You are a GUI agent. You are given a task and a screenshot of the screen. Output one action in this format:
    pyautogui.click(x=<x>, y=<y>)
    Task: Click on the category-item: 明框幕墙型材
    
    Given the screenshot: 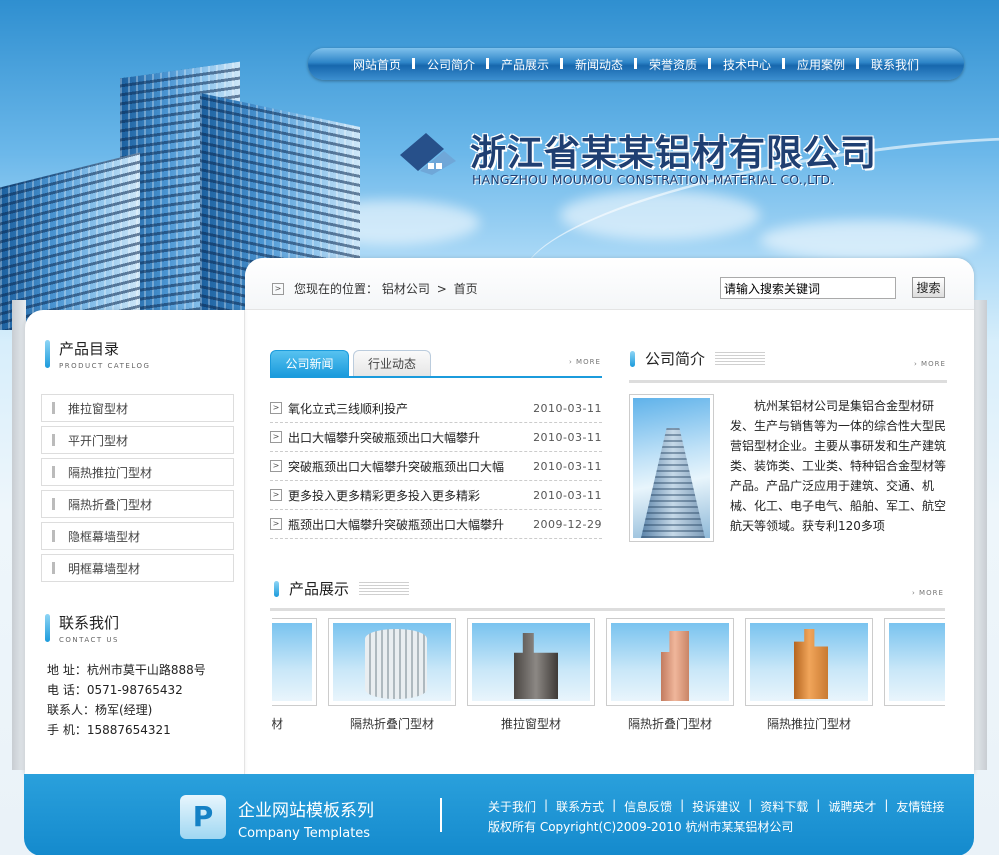 What is the action you would take?
    pyautogui.click(x=137, y=568)
    